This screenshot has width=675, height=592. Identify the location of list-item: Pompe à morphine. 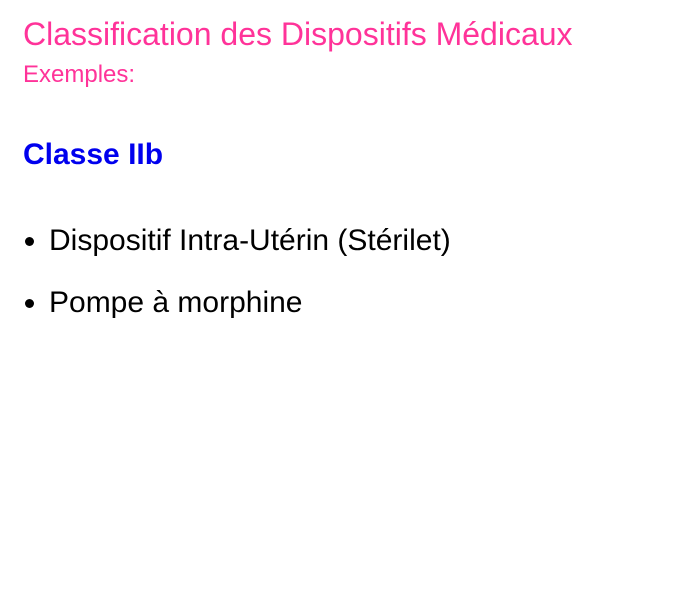
(237, 303).